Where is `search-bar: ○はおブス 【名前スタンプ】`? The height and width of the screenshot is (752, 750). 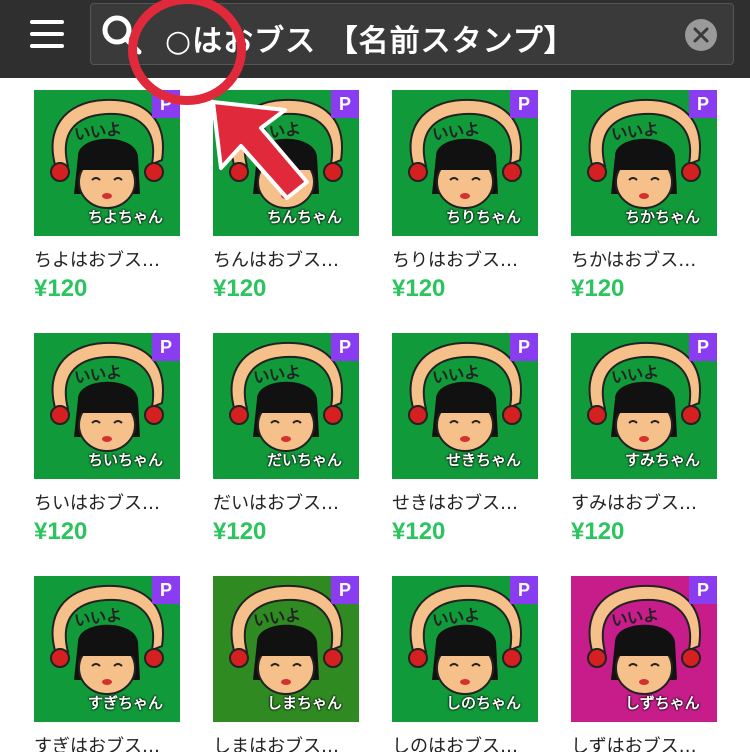
search-bar: ○はおブス 【名前スタンプ】 is located at coordinates (412, 34).